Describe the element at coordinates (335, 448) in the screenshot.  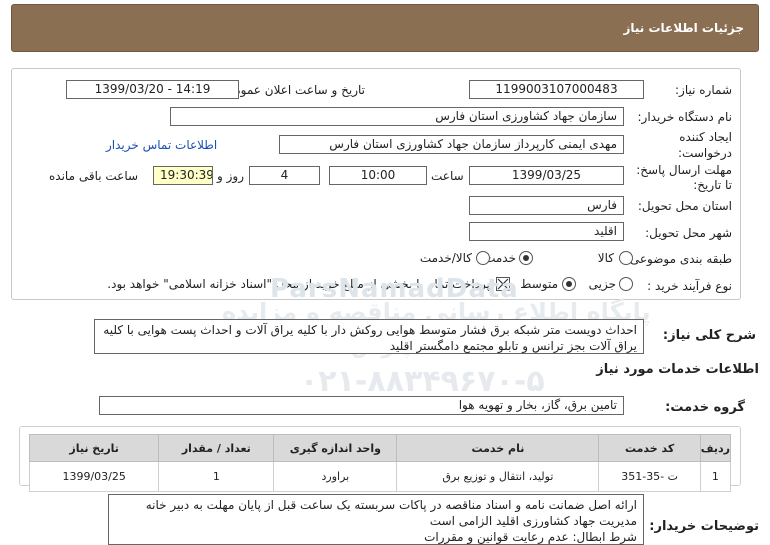
I see `column-header: واحد اندازه گیری` at that location.